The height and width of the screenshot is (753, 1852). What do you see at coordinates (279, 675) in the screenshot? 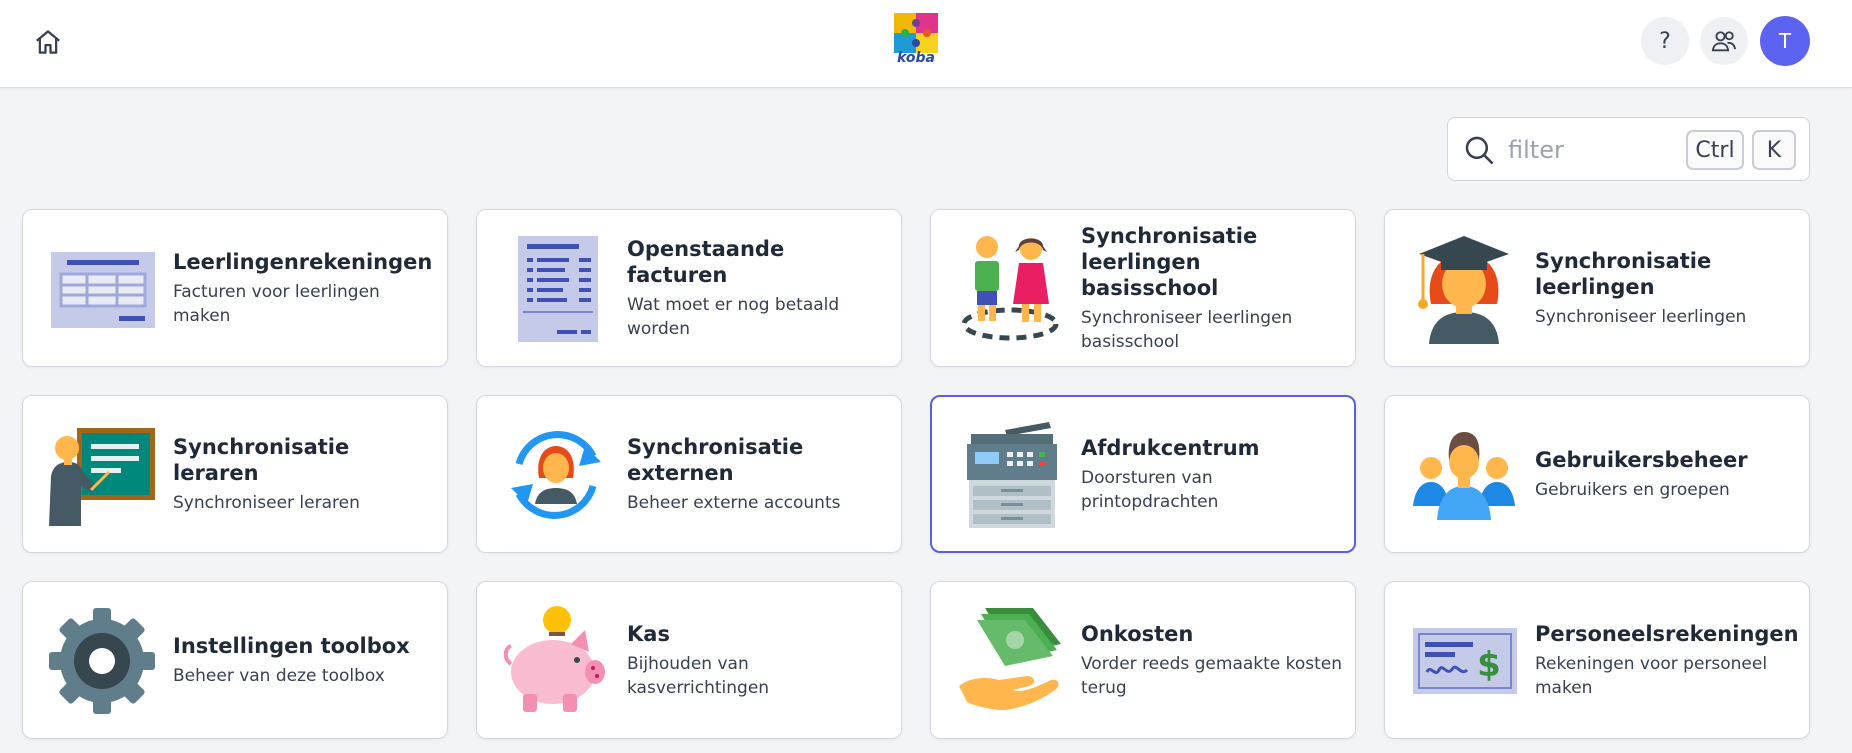
I see `tile-description: Beheer van deze toolbox` at bounding box center [279, 675].